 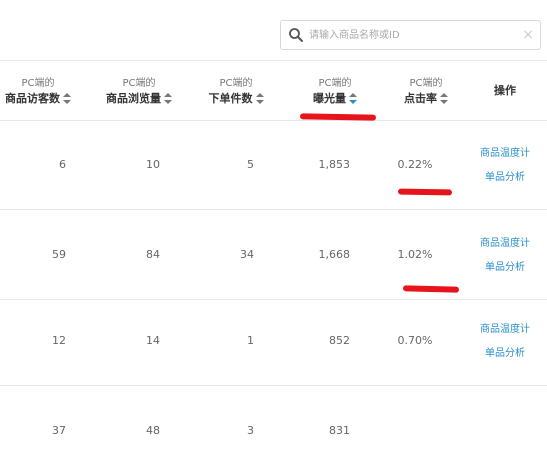 I want to click on cell-visitors: 59, so click(x=59, y=254).